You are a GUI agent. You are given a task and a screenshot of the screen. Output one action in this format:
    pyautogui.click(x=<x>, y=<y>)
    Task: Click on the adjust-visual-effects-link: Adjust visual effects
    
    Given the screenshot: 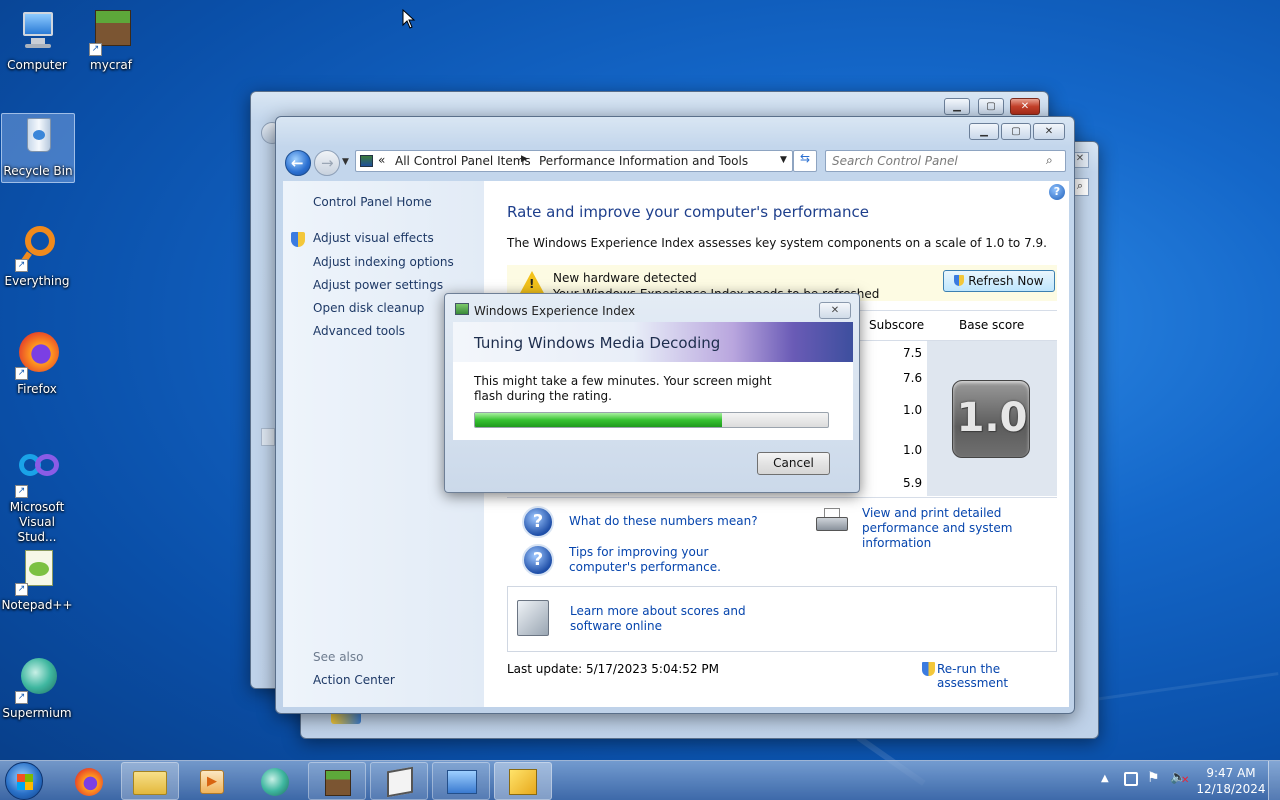 What is the action you would take?
    pyautogui.click(x=373, y=238)
    